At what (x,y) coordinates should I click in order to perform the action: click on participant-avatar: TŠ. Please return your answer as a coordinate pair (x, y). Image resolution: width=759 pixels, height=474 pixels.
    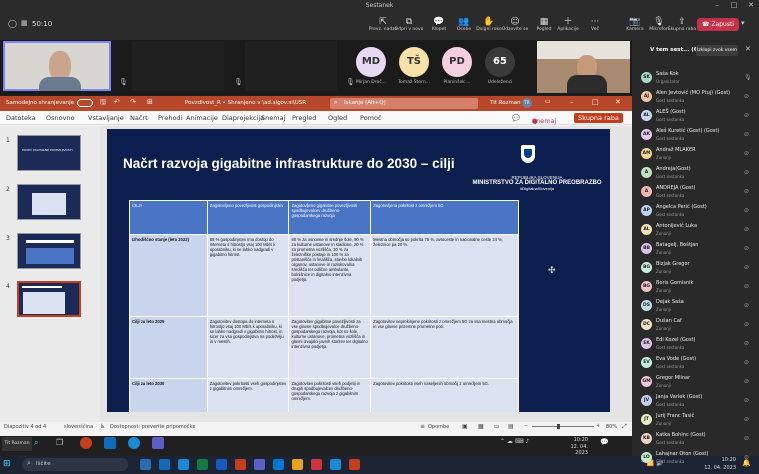
    Looking at the image, I should click on (414, 62).